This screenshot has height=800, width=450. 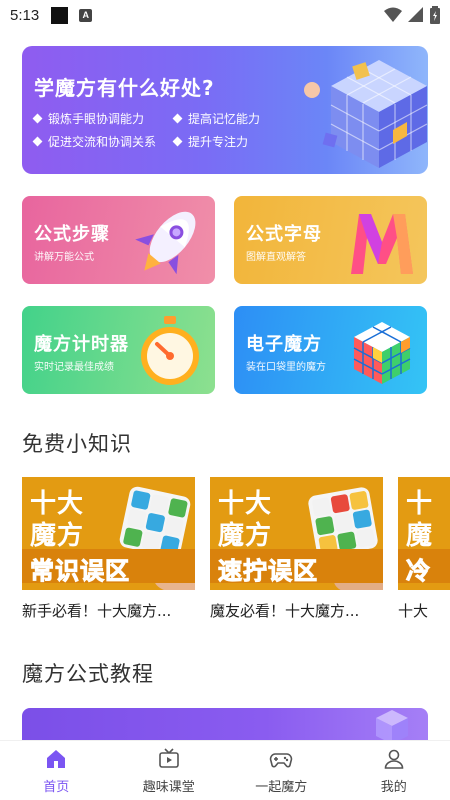 What do you see at coordinates (80, 571) in the screenshot?
I see `thumb-banner-text: 常识误区` at bounding box center [80, 571].